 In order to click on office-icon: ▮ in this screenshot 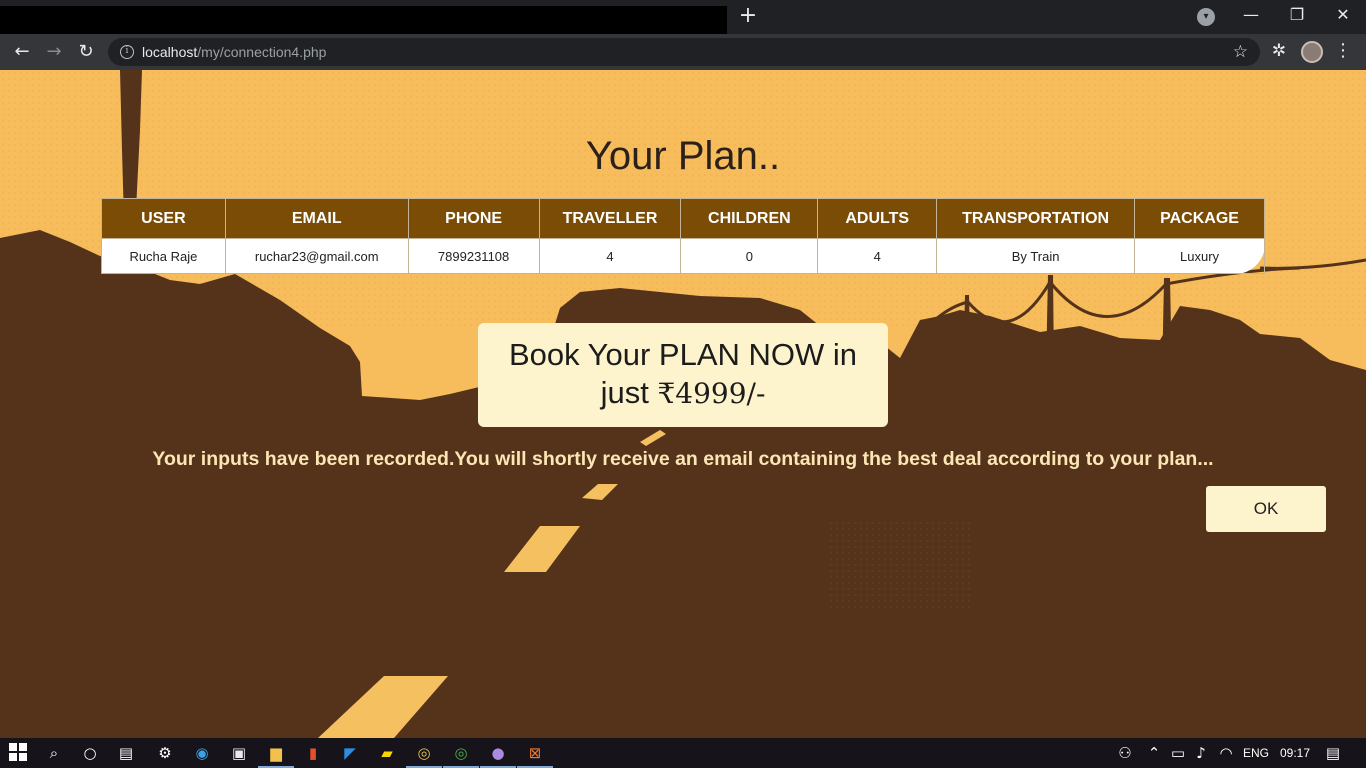, I will do `click(313, 753)`.